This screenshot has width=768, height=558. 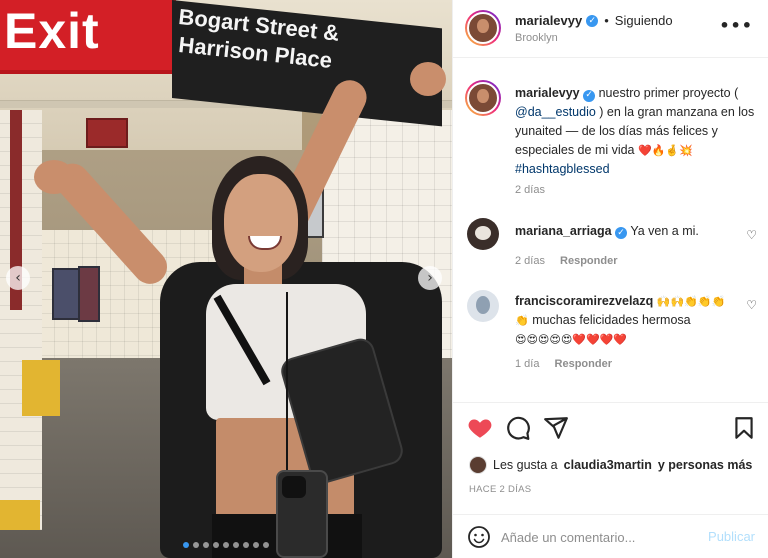 What do you see at coordinates (705, 465) in the screenshot?
I see `likes-suffix: y personas más` at bounding box center [705, 465].